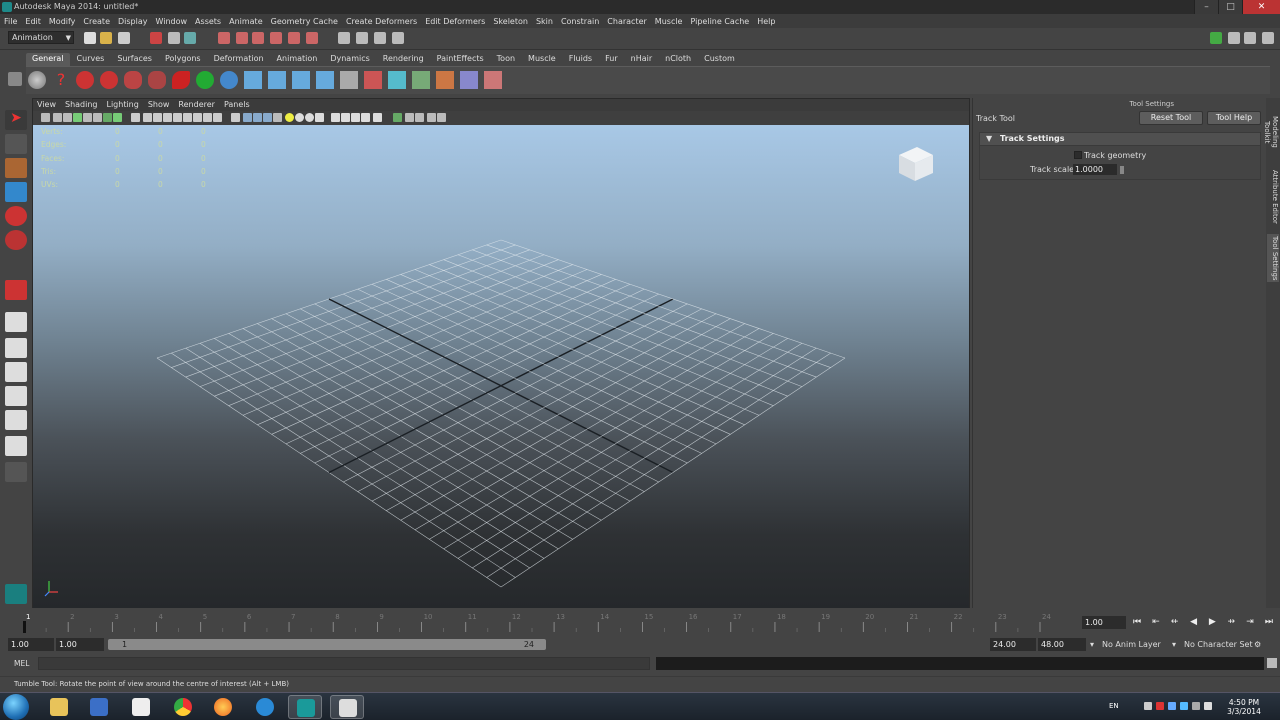  Describe the element at coordinates (208, 21) in the screenshot. I see `menu-assets: Assets` at that location.